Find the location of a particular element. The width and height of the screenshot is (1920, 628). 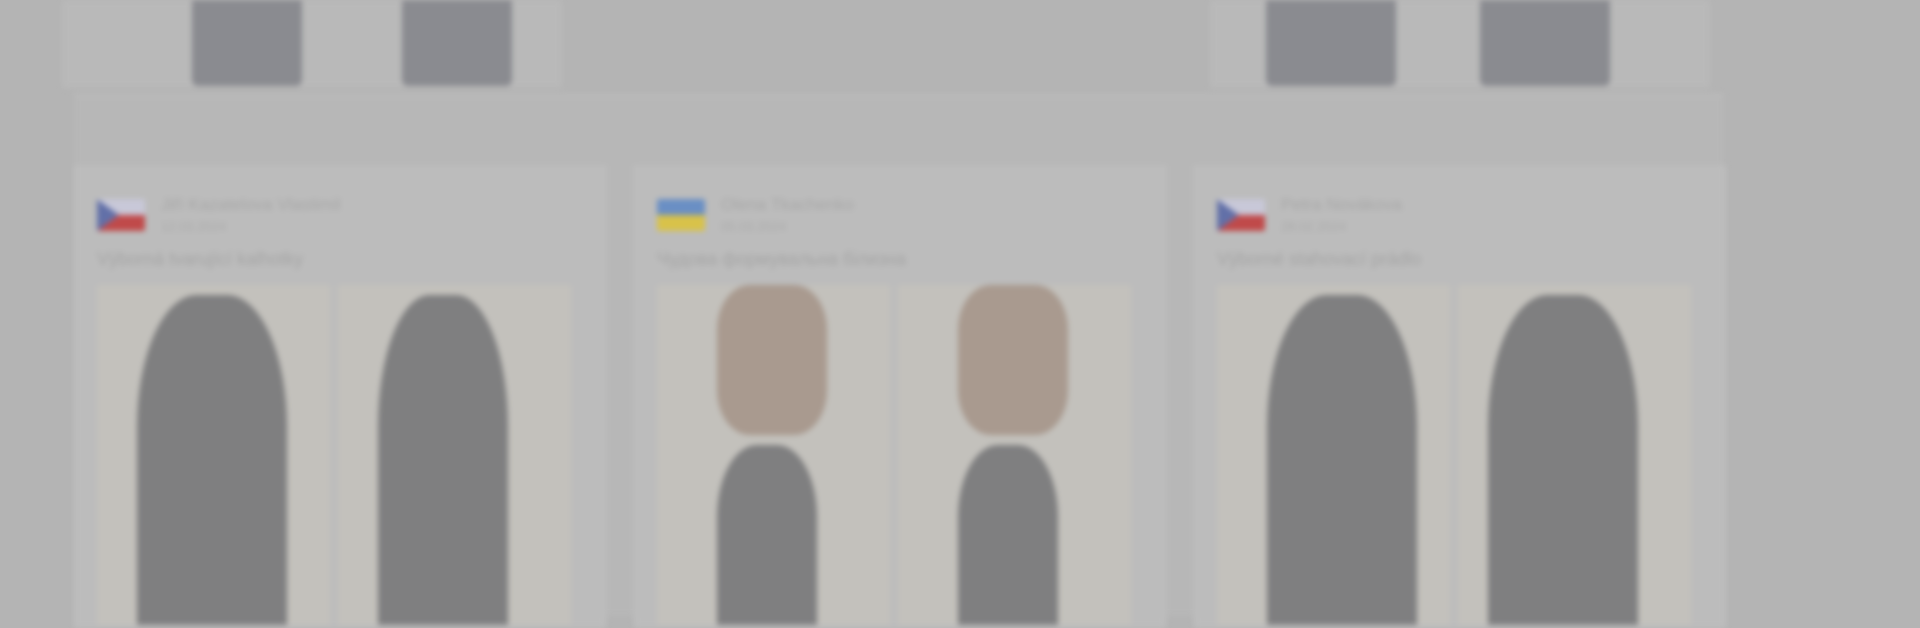

review-date: 28.02.2024 is located at coordinates (1314, 226).